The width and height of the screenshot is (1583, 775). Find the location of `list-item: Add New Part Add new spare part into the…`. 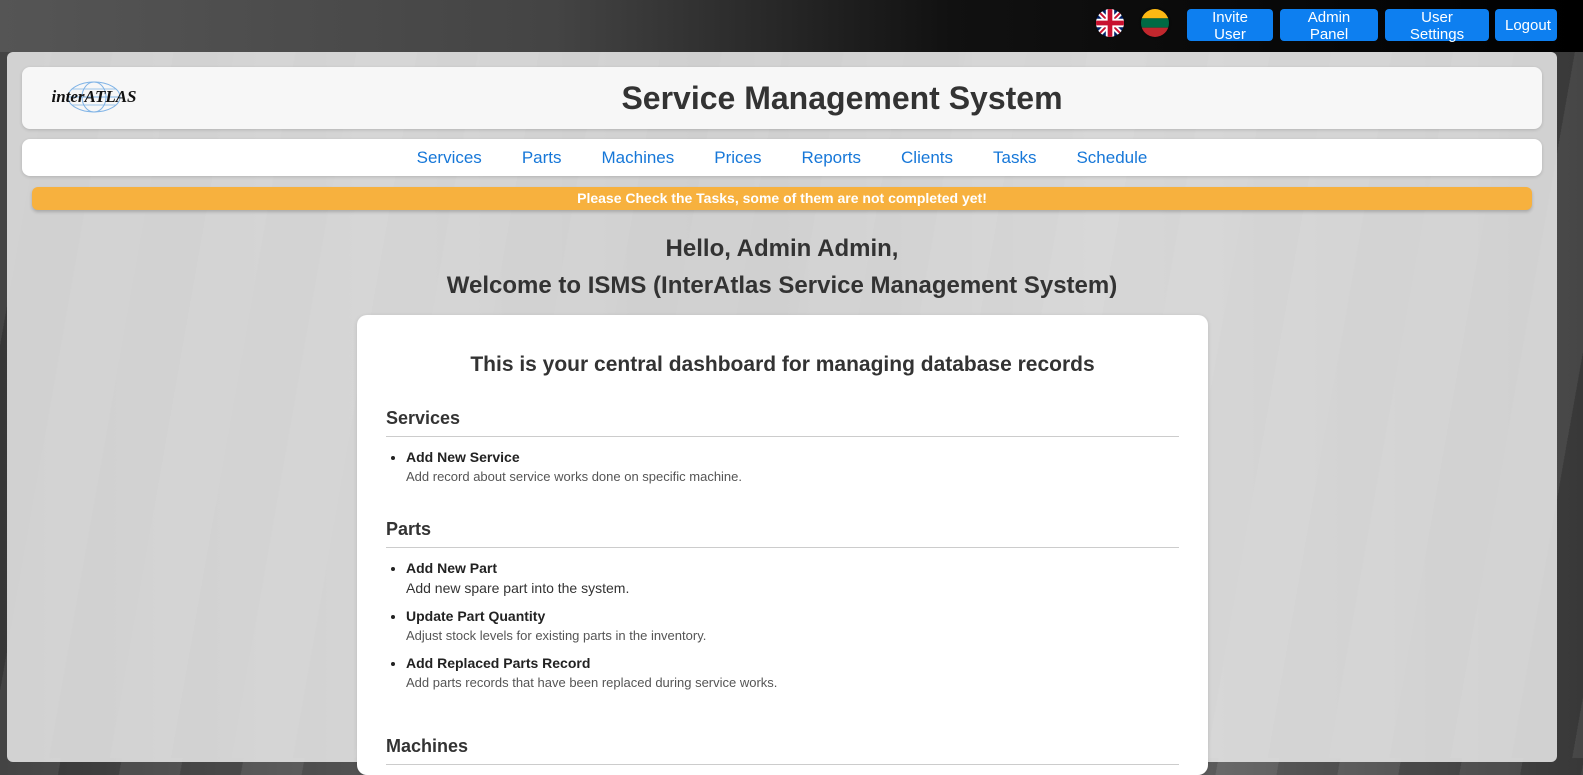

list-item: Add New Part Add new spare part into the… is located at coordinates (792, 578).